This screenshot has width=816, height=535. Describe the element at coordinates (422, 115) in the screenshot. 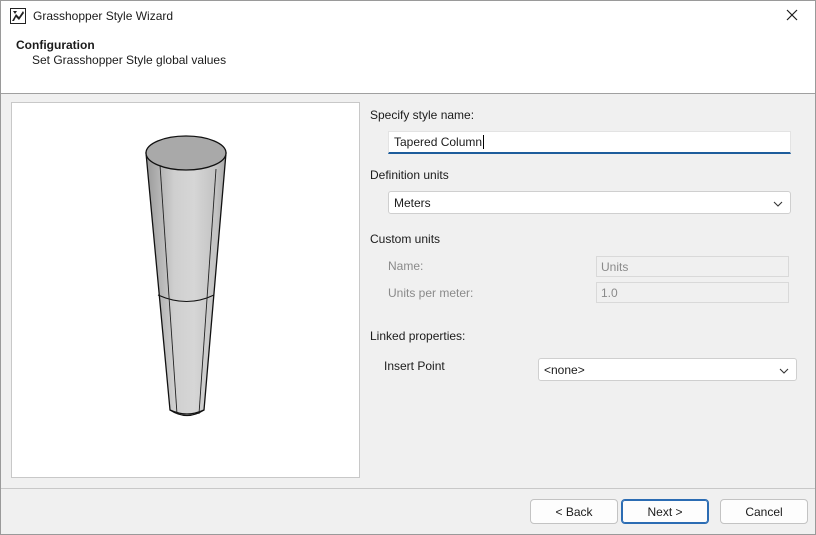

I see `style-name-label: Specify style name:` at that location.